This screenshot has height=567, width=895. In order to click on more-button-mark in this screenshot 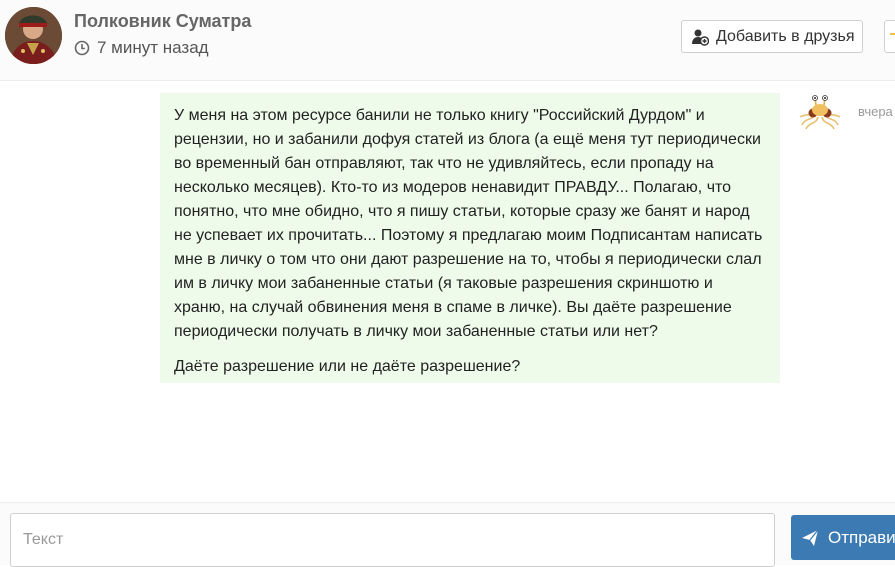, I will do `click(892, 34)`.